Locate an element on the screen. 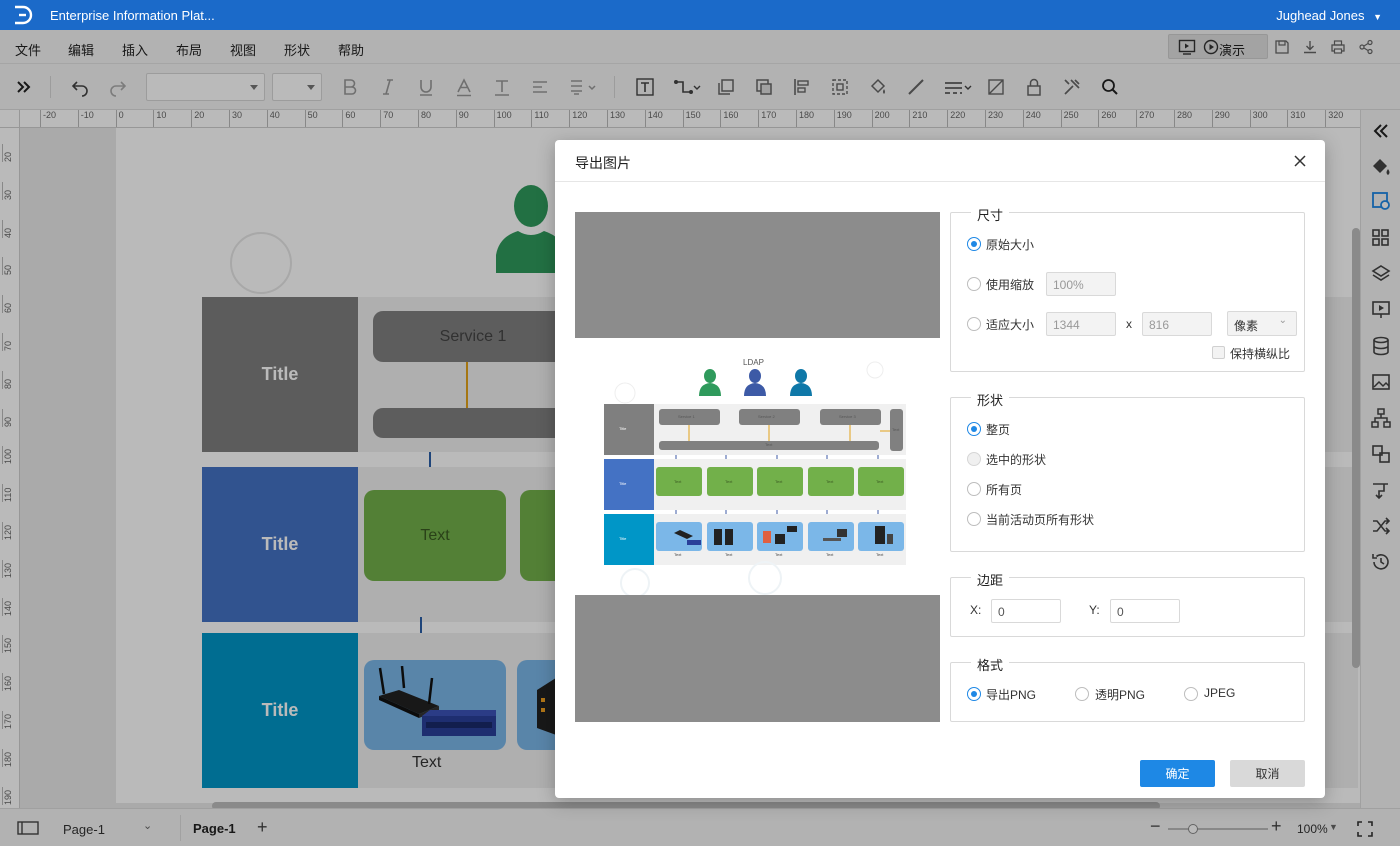 Image resolution: width=1400 pixels, height=846 pixels. whole-page-radio is located at coordinates (974, 429).